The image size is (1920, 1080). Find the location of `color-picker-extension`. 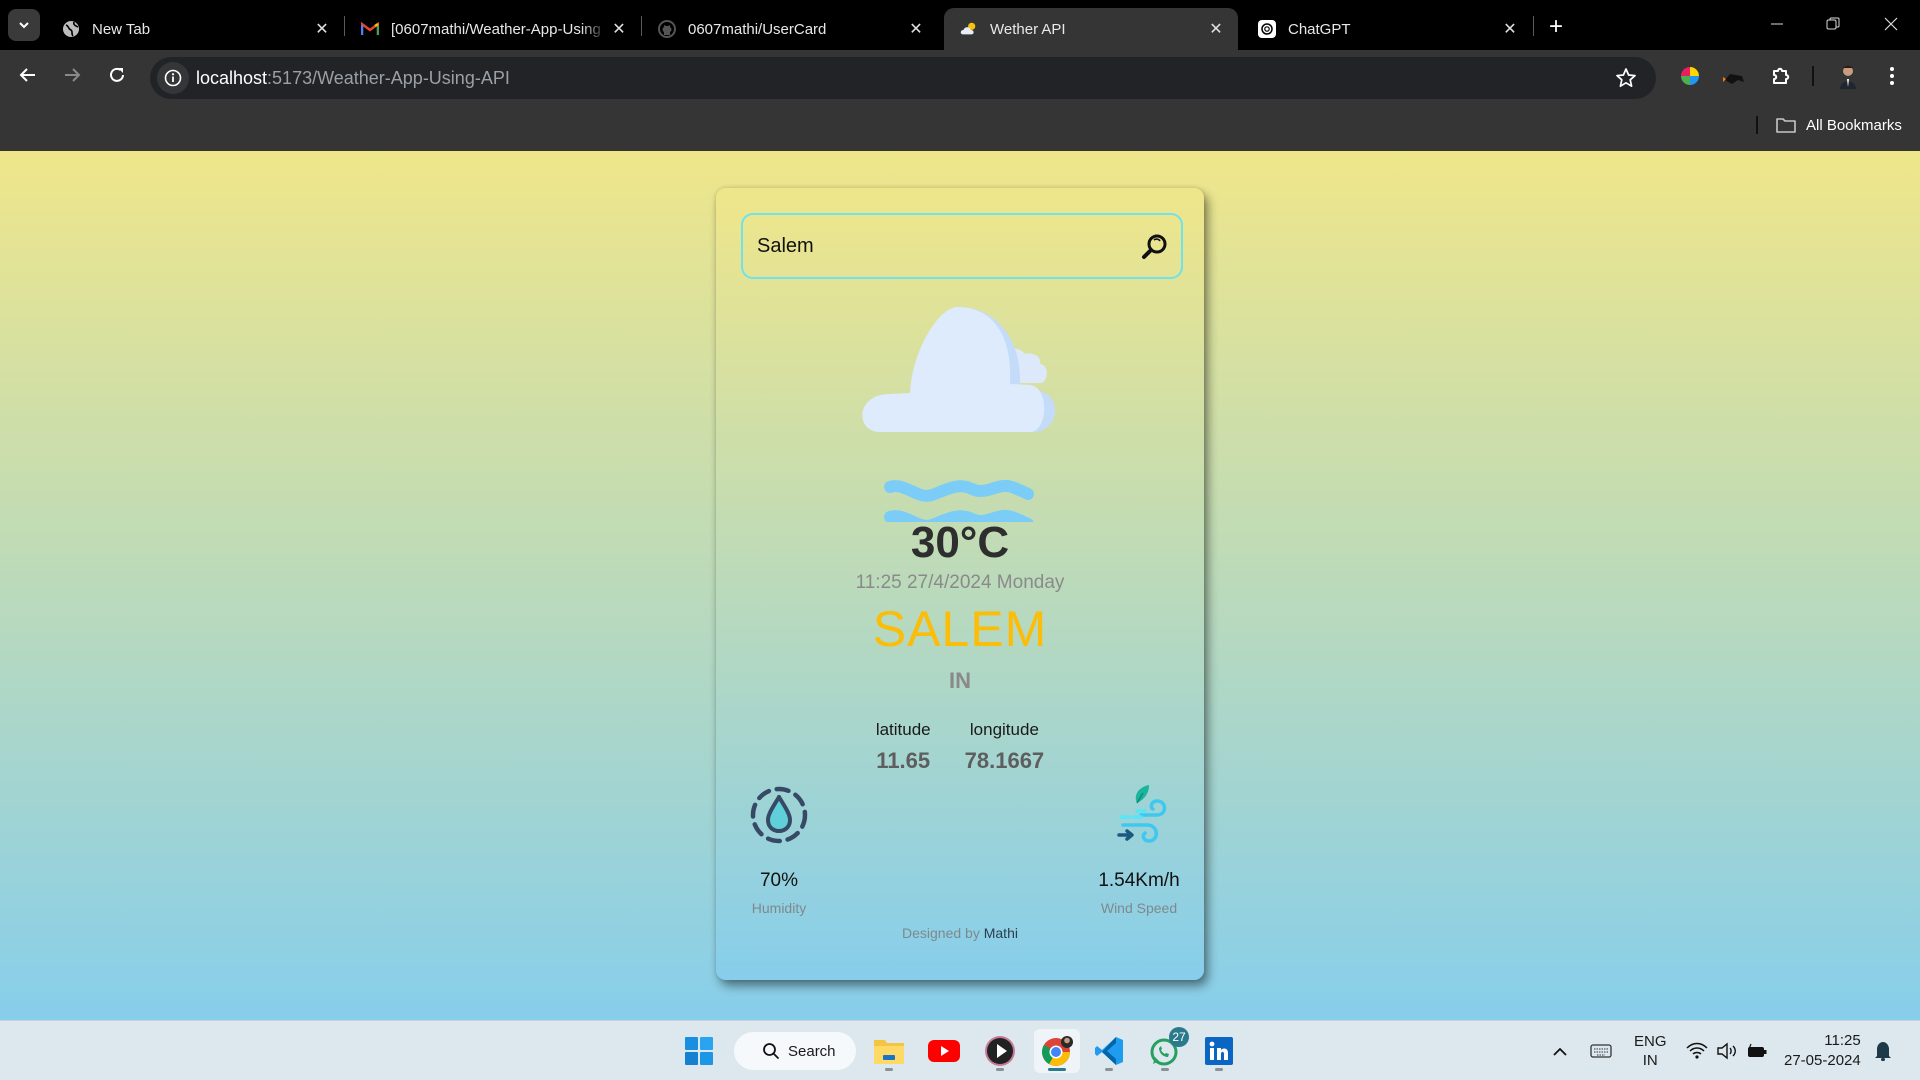

color-picker-extension is located at coordinates (1690, 76).